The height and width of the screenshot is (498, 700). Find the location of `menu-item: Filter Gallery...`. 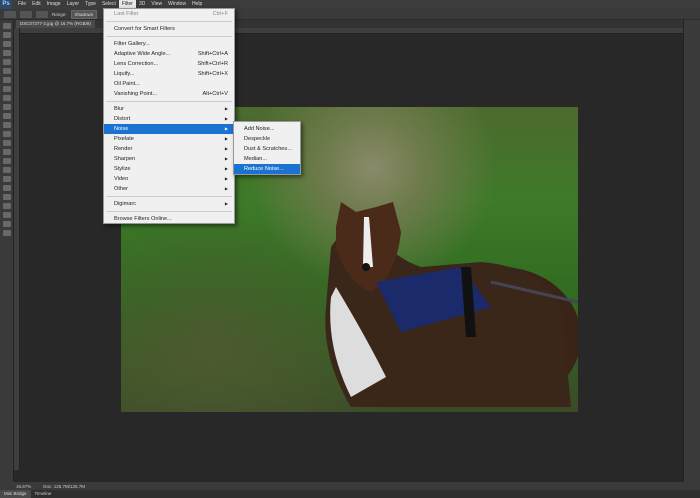

menu-item: Filter Gallery... is located at coordinates (169, 44).